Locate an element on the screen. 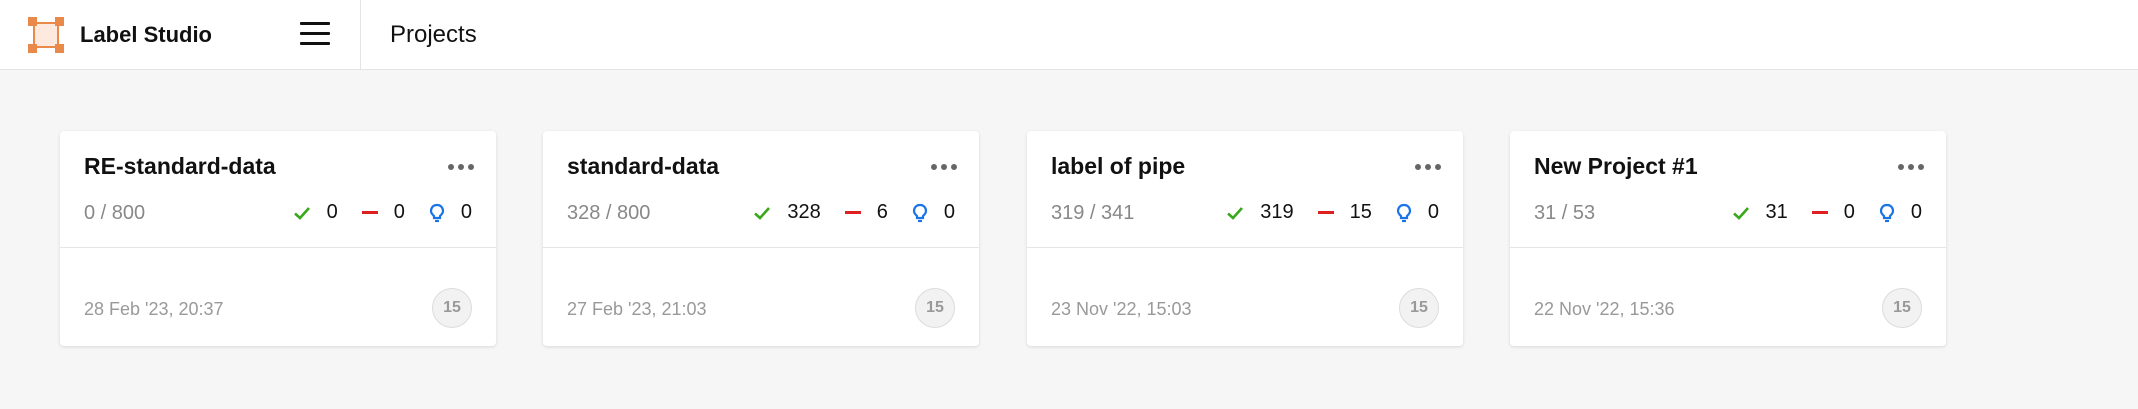 The width and height of the screenshot is (2138, 409). project-stats: 31 0 0 is located at coordinates (1815, 212).